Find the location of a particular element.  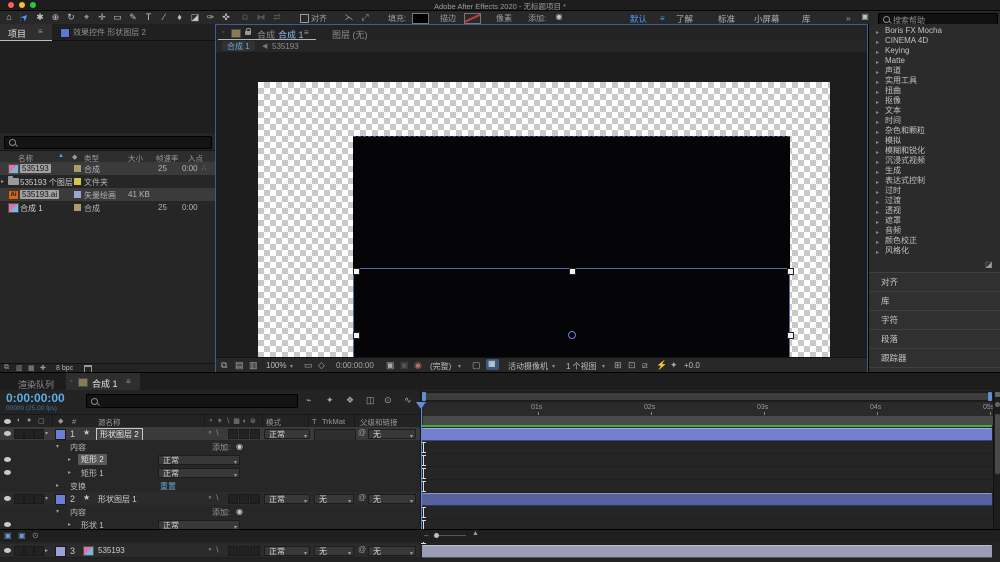

always-preview-icon: ⧉ is located at coordinates (224, 365).